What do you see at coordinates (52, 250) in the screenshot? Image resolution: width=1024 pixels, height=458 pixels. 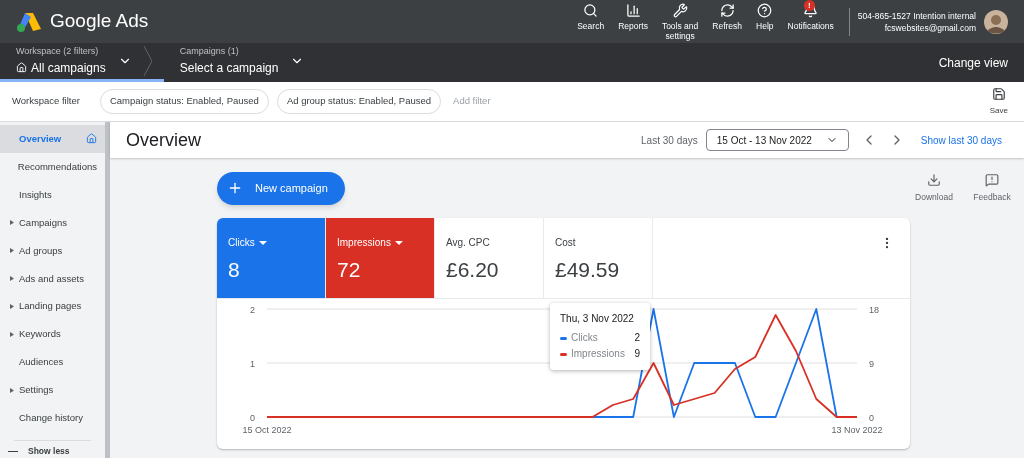 I see `sidebar-item: Ad groups` at bounding box center [52, 250].